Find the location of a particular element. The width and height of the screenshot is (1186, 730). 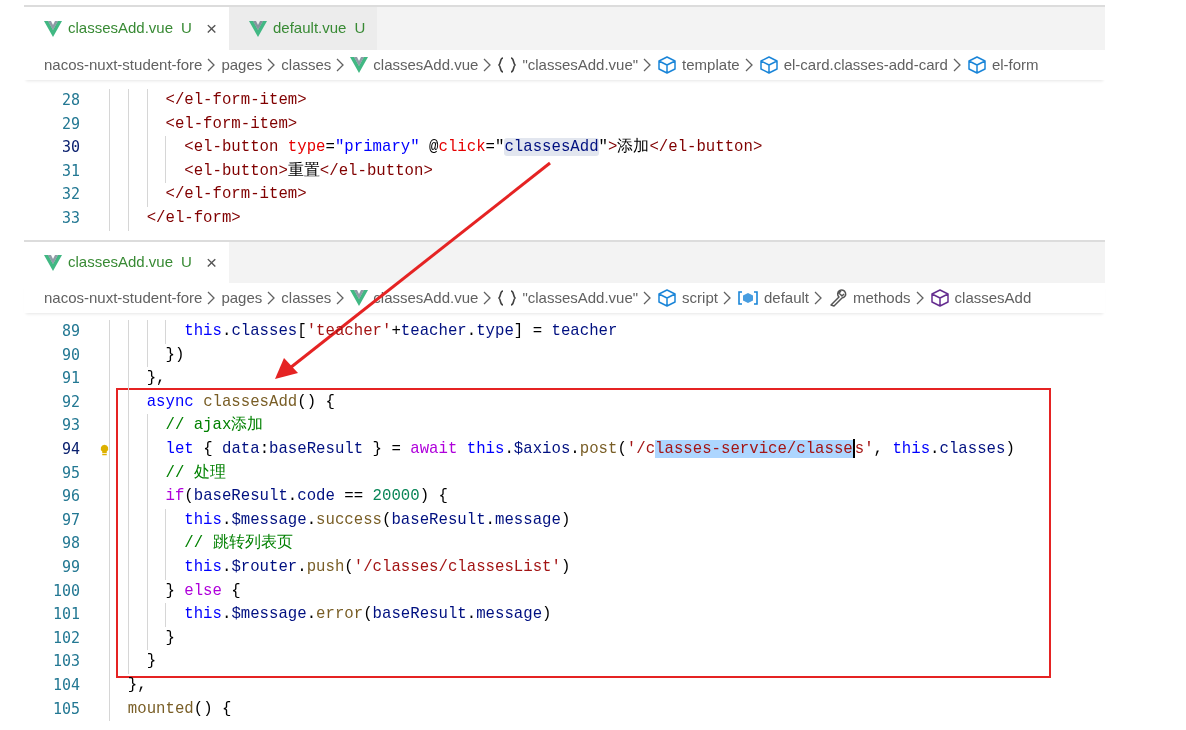

line-number: 97 is located at coordinates (70, 520).